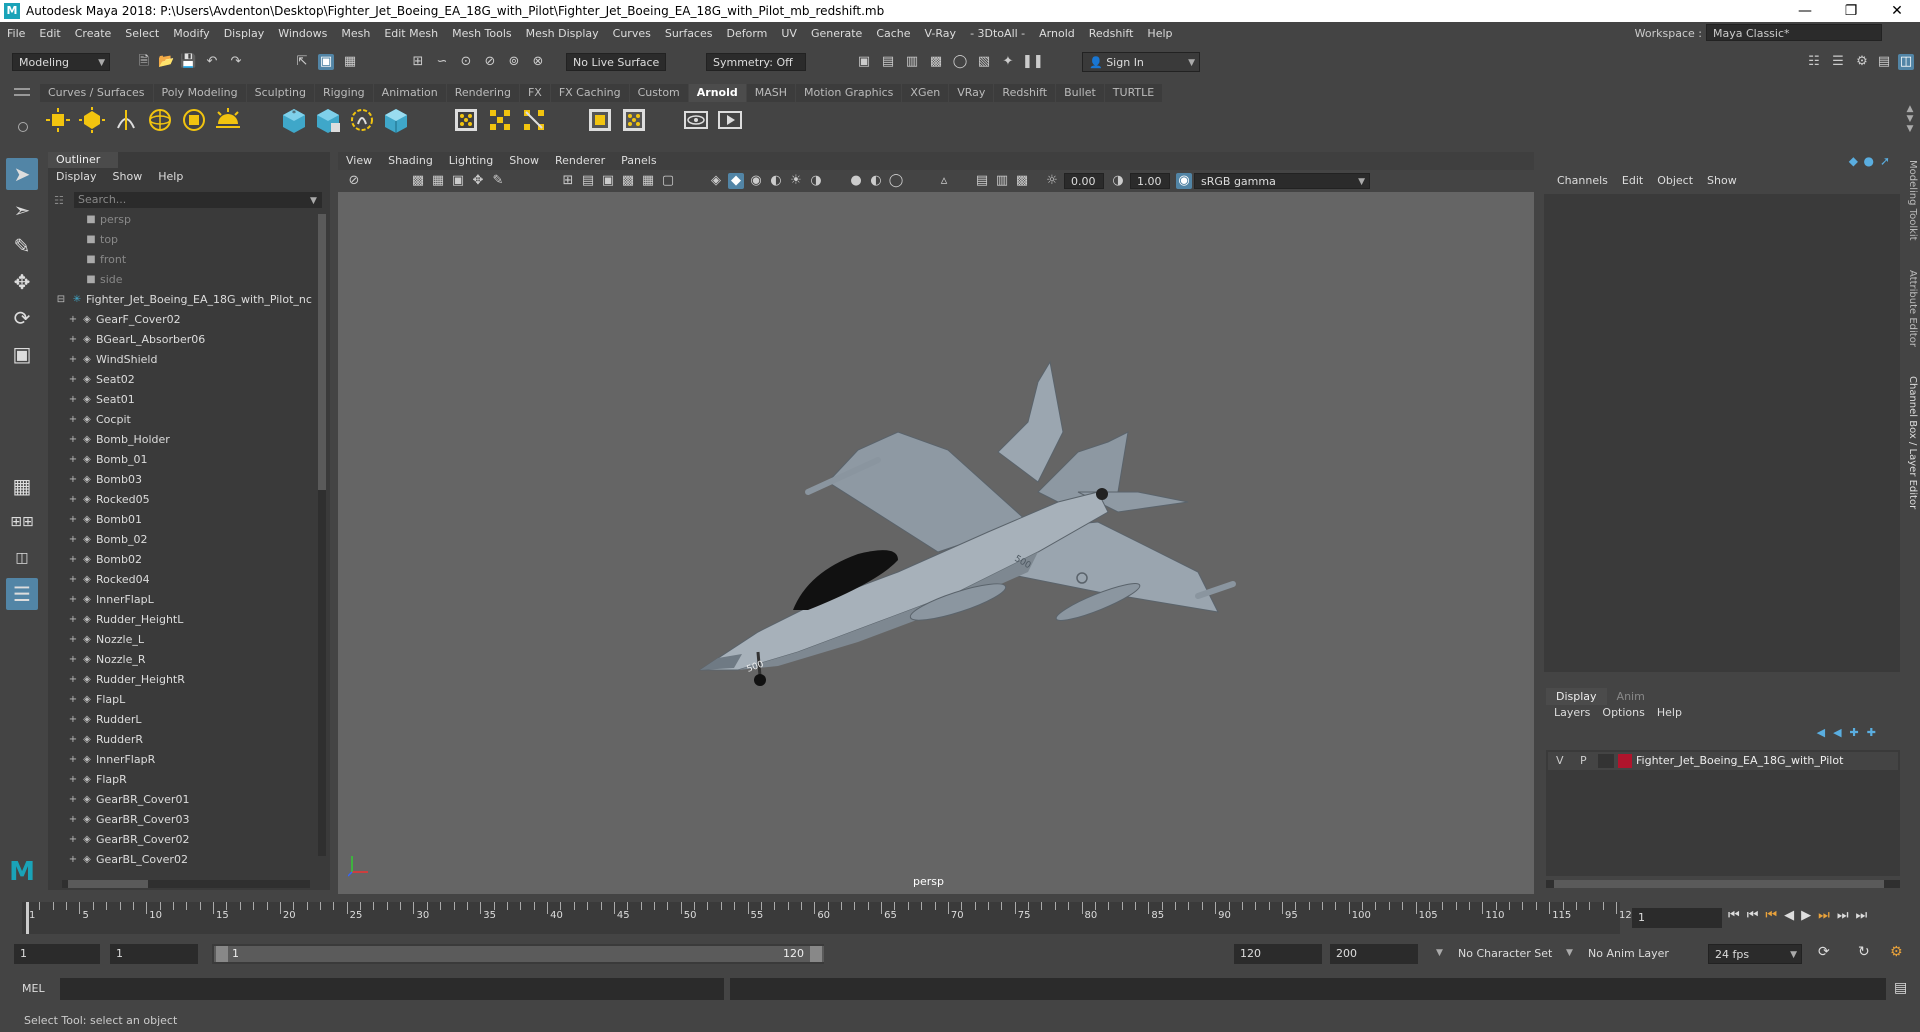 The height and width of the screenshot is (1032, 1920). What do you see at coordinates (392, 989) in the screenshot?
I see `command-input` at bounding box center [392, 989].